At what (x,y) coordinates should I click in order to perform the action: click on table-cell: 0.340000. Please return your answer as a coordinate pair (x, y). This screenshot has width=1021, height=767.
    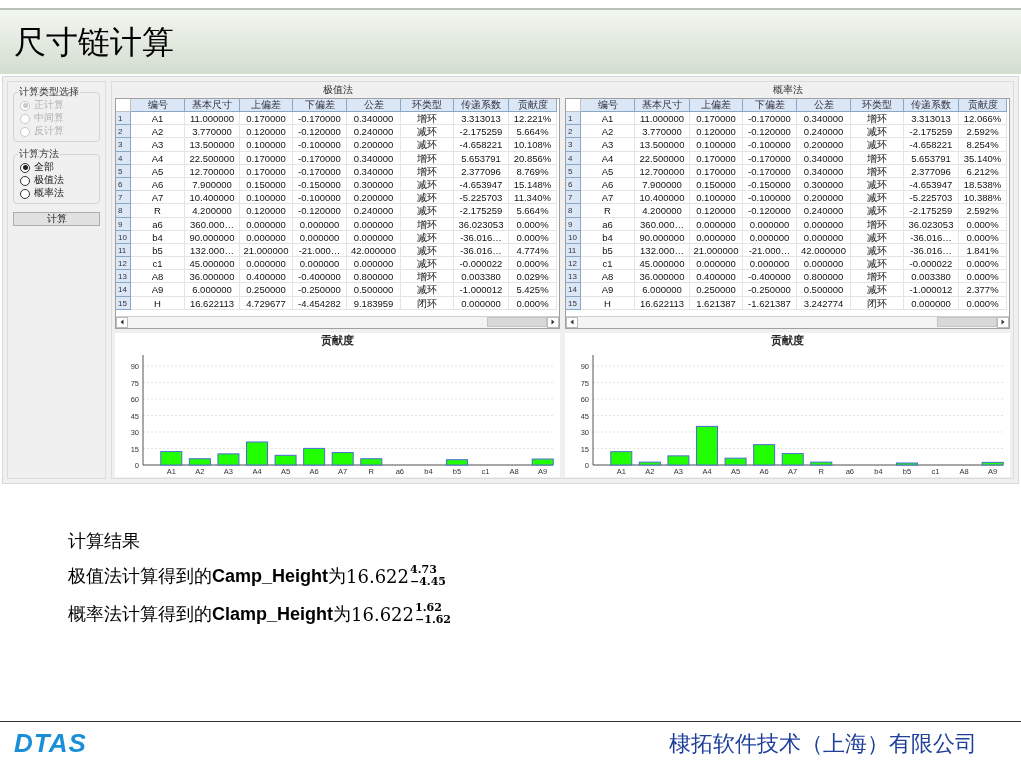
    Looking at the image, I should click on (824, 171).